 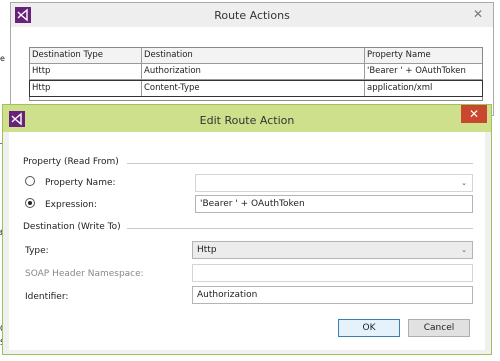 I want to click on edit-route-action-titlebar: Edit Route Action ✕, so click(x=247, y=118).